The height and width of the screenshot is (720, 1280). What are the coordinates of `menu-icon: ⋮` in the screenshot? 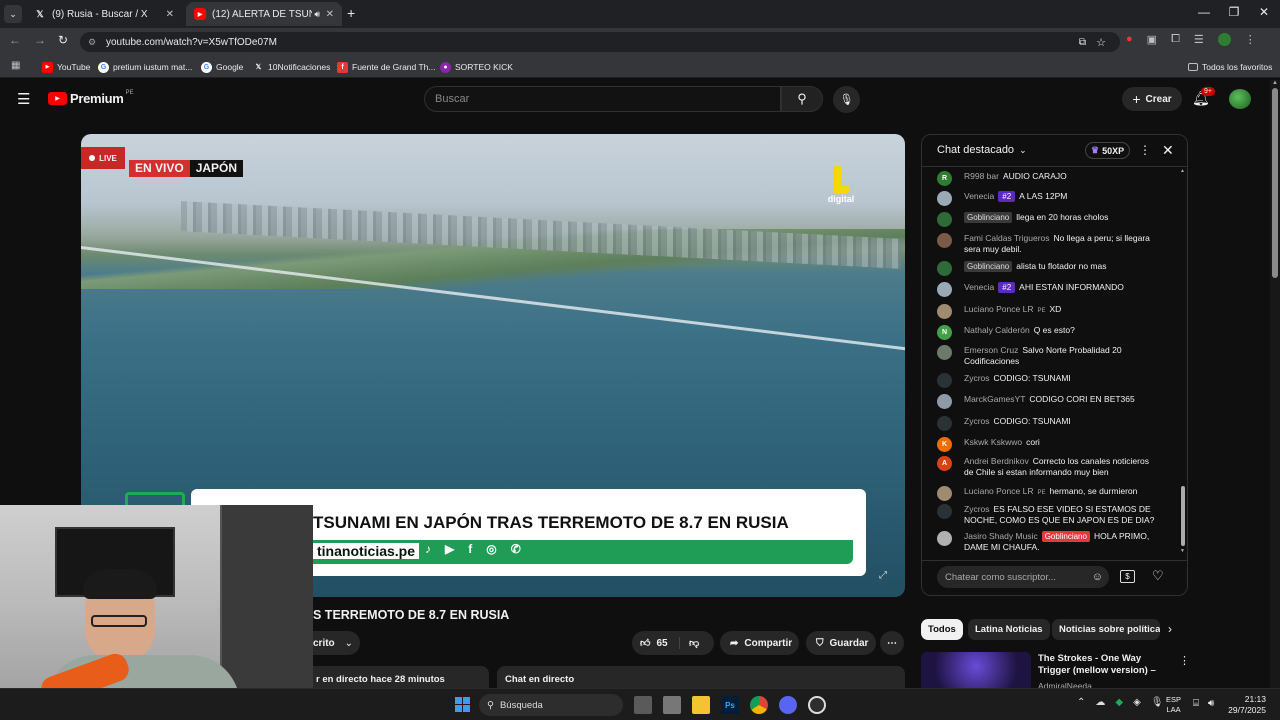 It's located at (1250, 39).